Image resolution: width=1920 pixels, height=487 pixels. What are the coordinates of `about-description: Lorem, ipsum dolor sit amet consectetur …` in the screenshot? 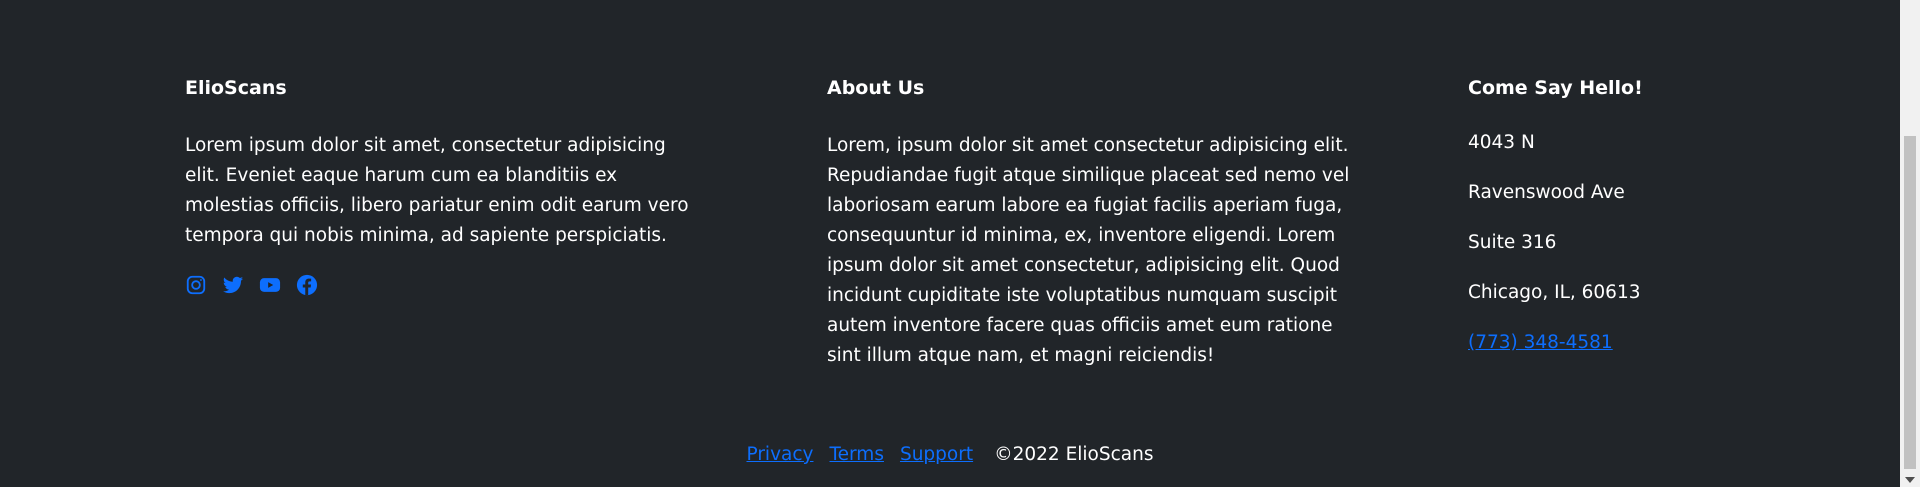 It's located at (1088, 250).